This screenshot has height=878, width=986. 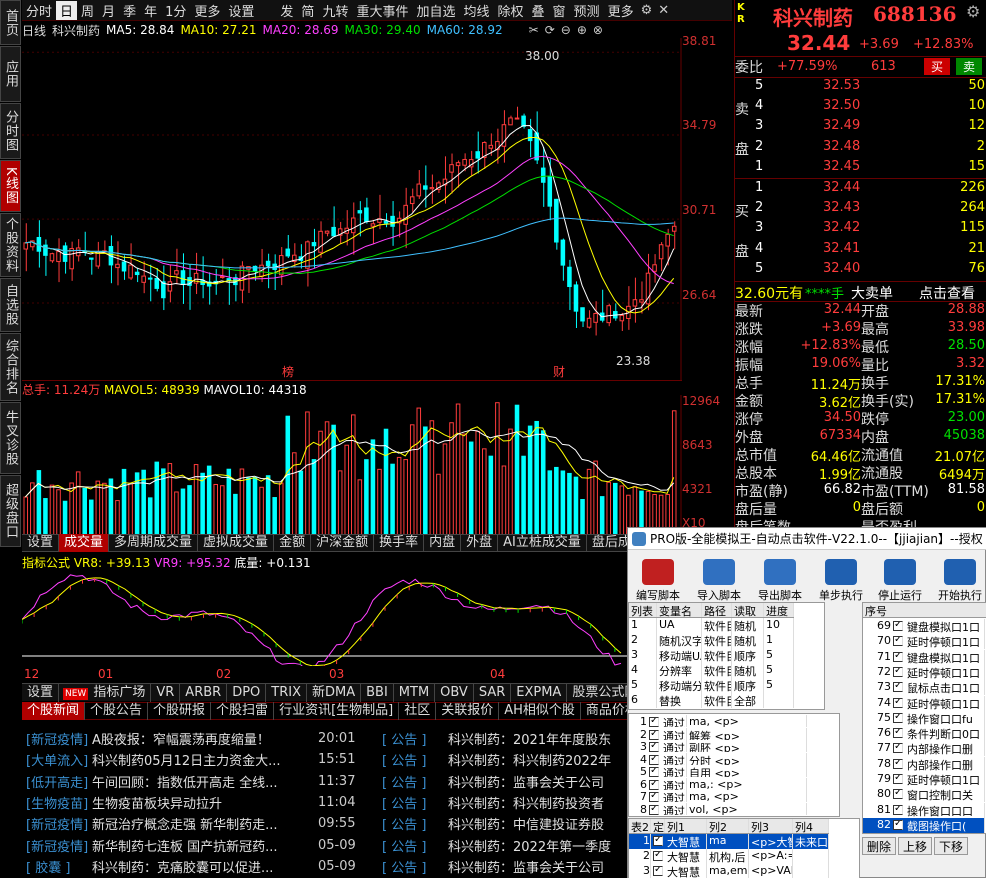 I want to click on move-down-button: 下移, so click(x=951, y=846).